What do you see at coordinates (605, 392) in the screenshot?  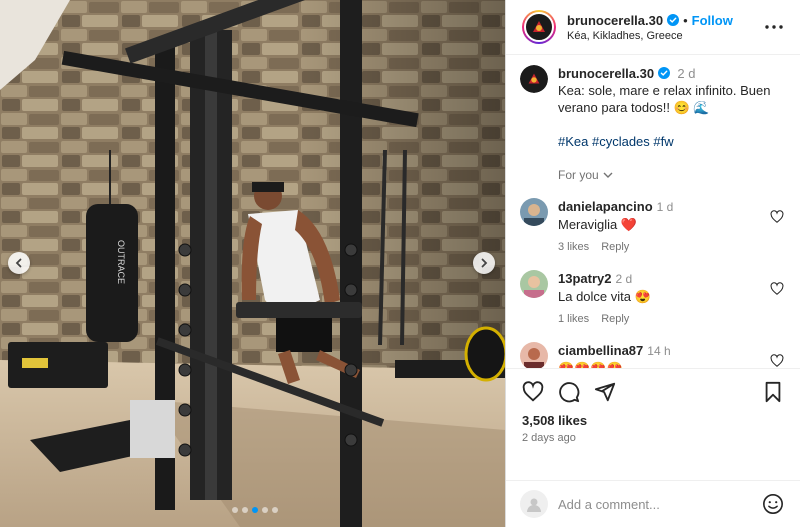 I see `share-icon` at bounding box center [605, 392].